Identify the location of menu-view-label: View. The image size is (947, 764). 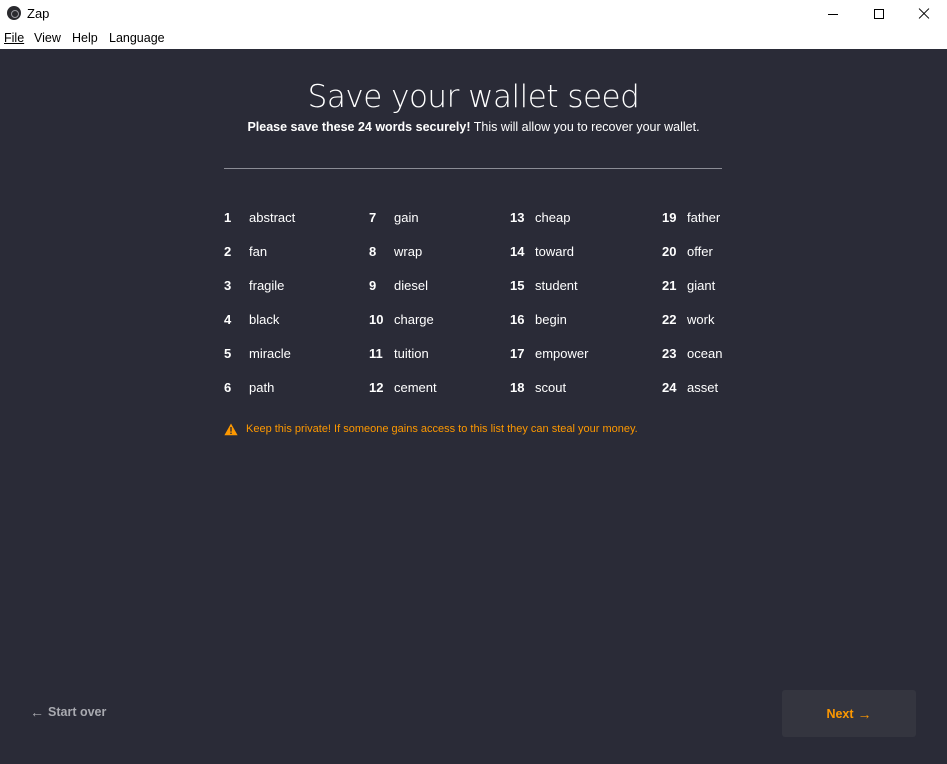
(47, 38).